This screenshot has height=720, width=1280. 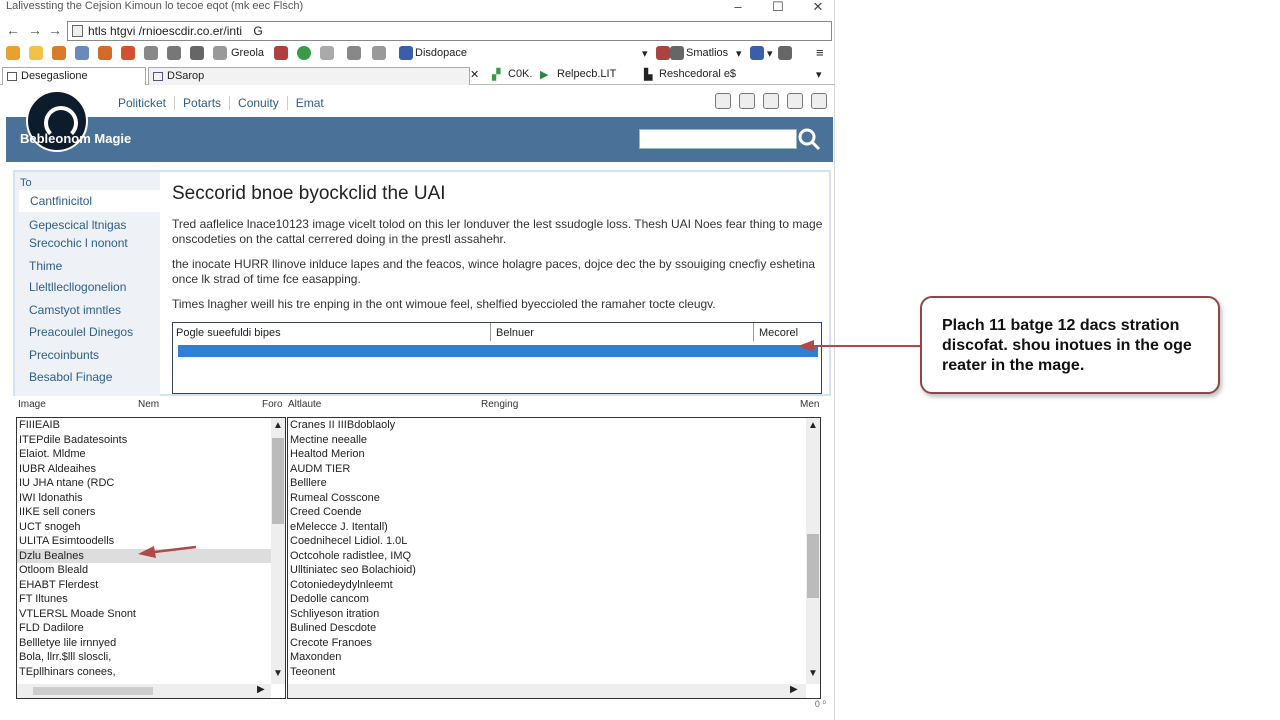 I want to click on list-arrow-line, so click(x=175, y=549).